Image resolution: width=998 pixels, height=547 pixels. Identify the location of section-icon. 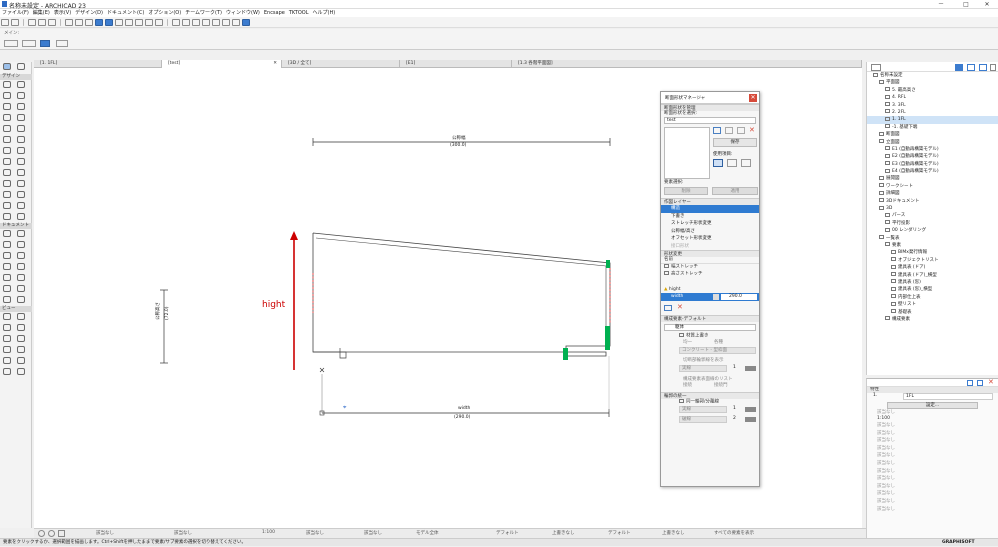
(89, 22).